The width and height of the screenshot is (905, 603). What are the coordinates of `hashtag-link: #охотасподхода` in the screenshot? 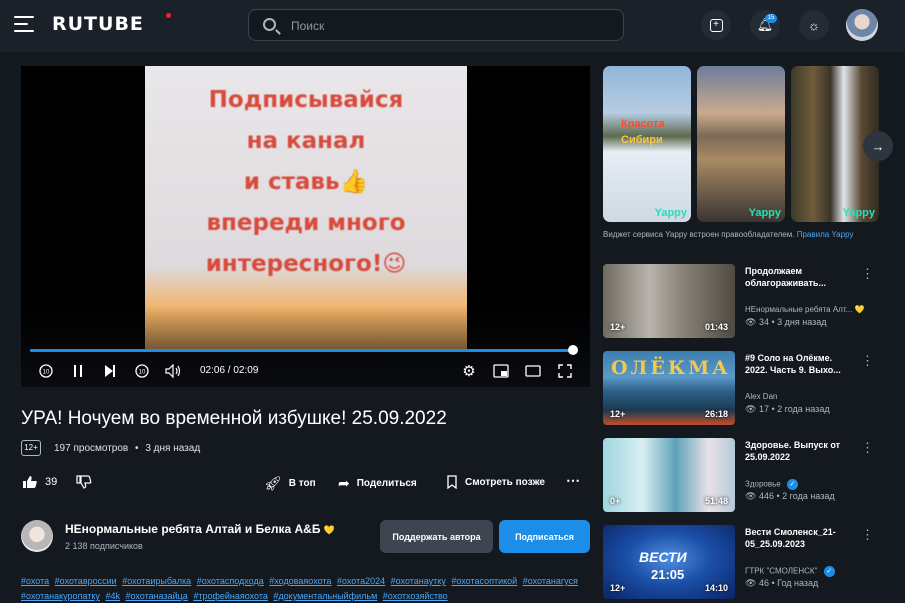 It's located at (230, 581).